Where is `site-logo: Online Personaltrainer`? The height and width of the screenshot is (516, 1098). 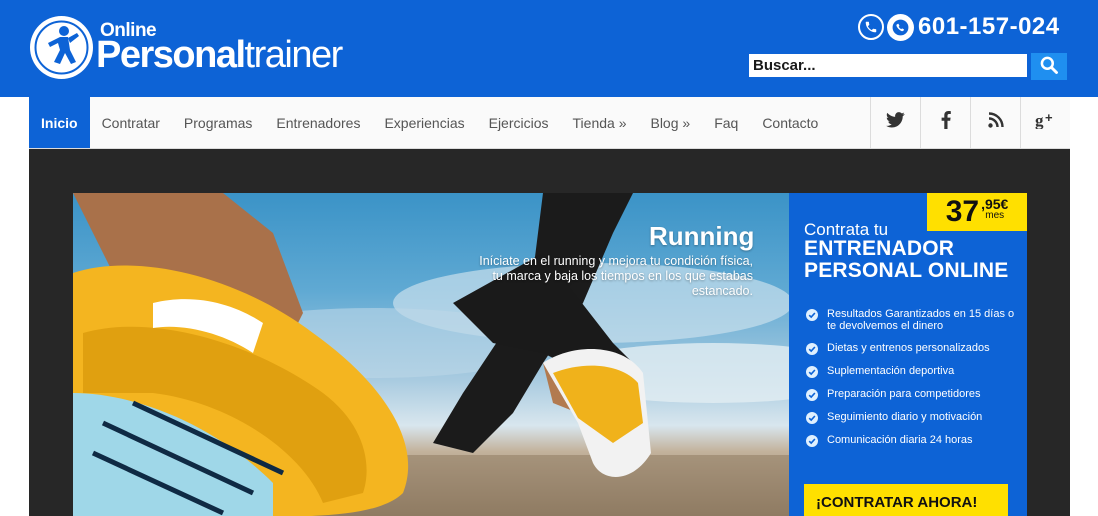 site-logo: Online Personaltrainer is located at coordinates (190, 48).